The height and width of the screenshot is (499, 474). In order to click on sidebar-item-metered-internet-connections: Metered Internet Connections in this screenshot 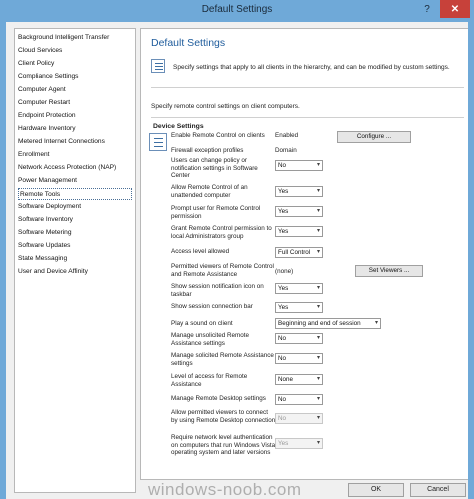, I will do `click(75, 142)`.